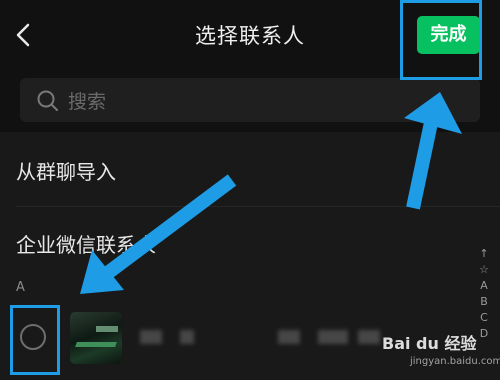  What do you see at coordinates (429, 343) in the screenshot?
I see `watermark-logo: Bai du 经验` at bounding box center [429, 343].